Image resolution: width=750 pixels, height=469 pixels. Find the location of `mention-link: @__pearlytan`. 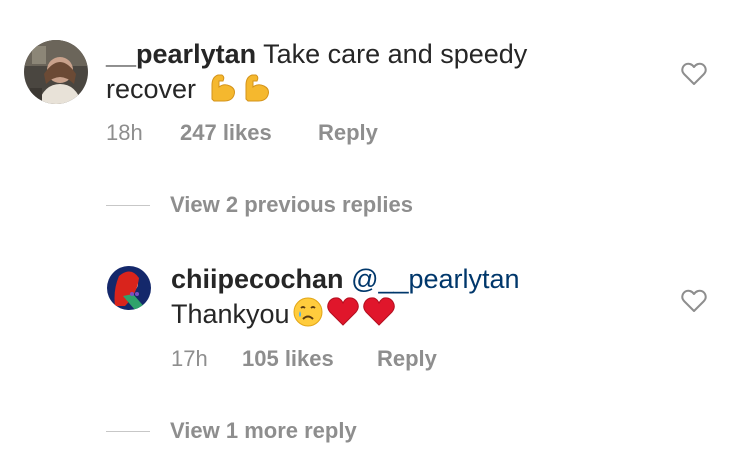

mention-link: @__pearlytan is located at coordinates (435, 279).